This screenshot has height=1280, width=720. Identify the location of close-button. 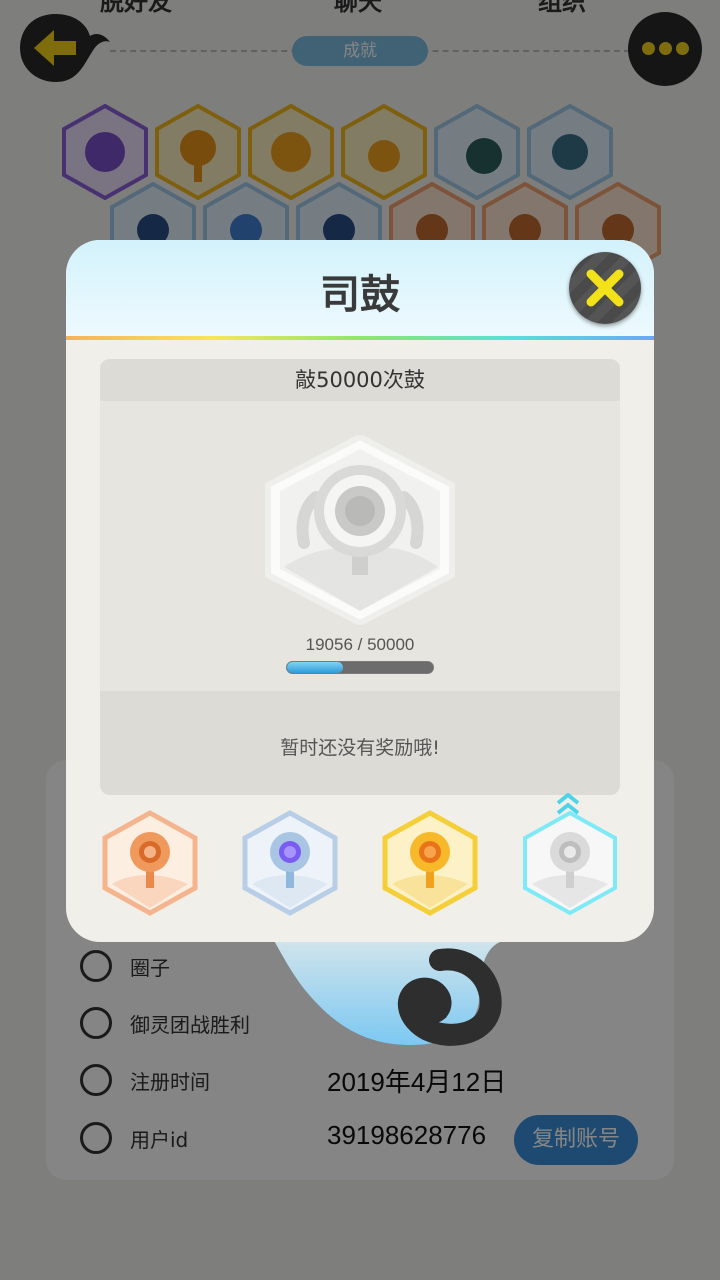
(605, 288).